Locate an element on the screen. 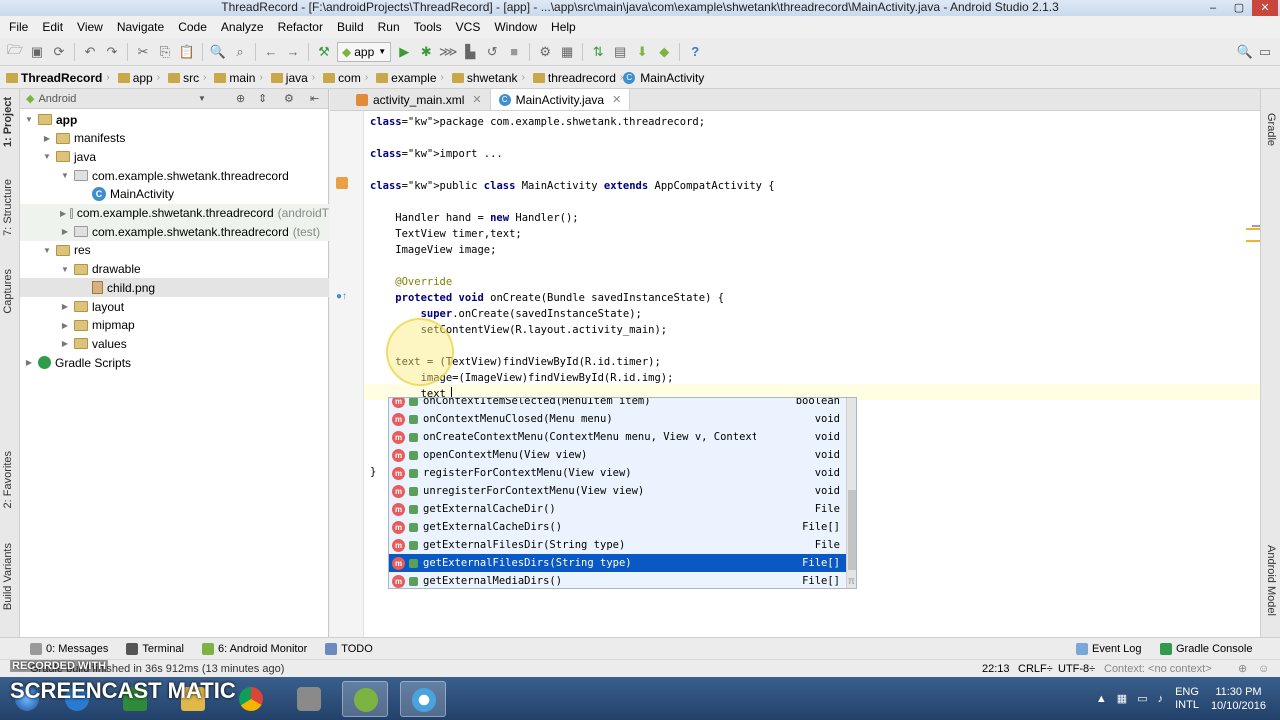  forward-icon: → is located at coordinates (293, 52).